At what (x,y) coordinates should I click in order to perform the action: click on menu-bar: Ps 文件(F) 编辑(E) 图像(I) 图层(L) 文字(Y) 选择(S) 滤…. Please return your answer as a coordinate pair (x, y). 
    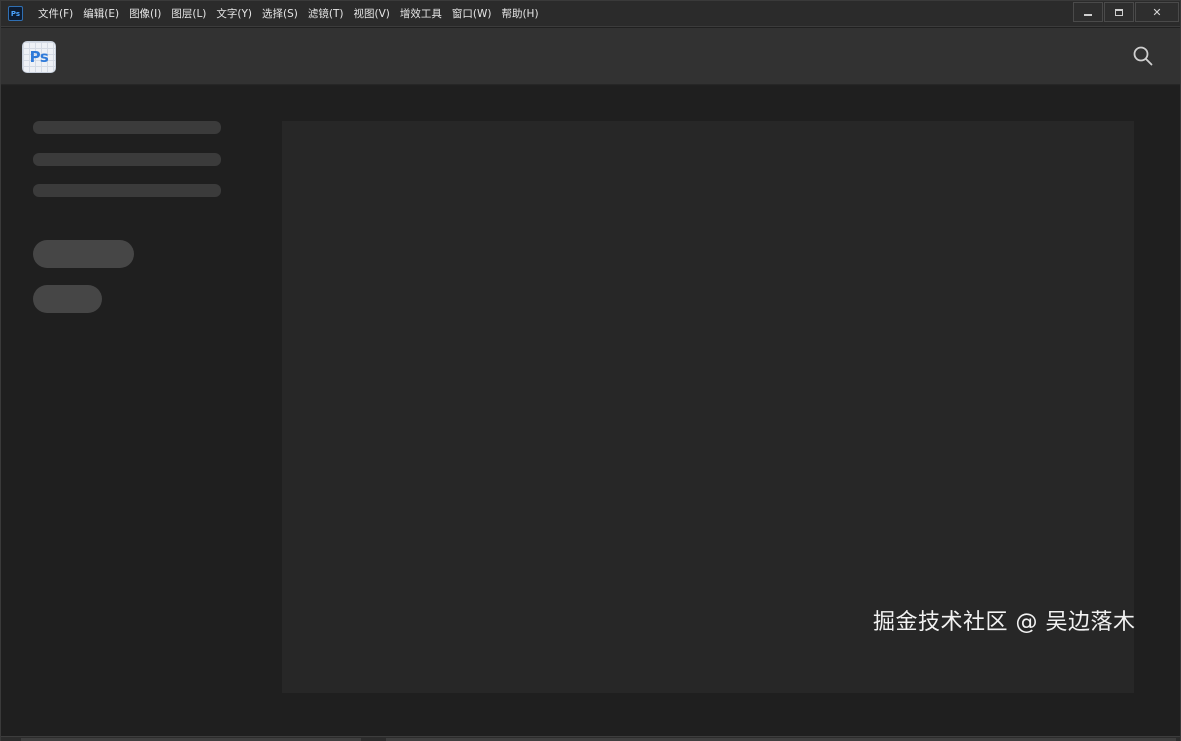
    Looking at the image, I should click on (590, 14).